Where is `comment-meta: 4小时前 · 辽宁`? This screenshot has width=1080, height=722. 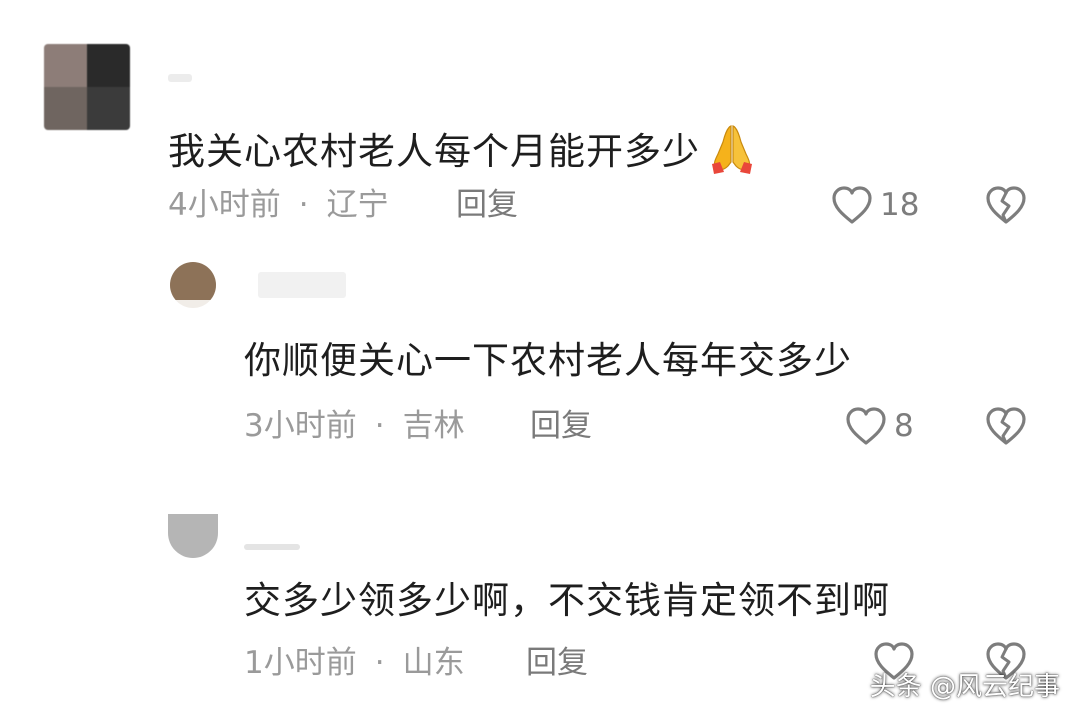
comment-meta: 4小时前 · 辽宁 is located at coordinates (278, 205).